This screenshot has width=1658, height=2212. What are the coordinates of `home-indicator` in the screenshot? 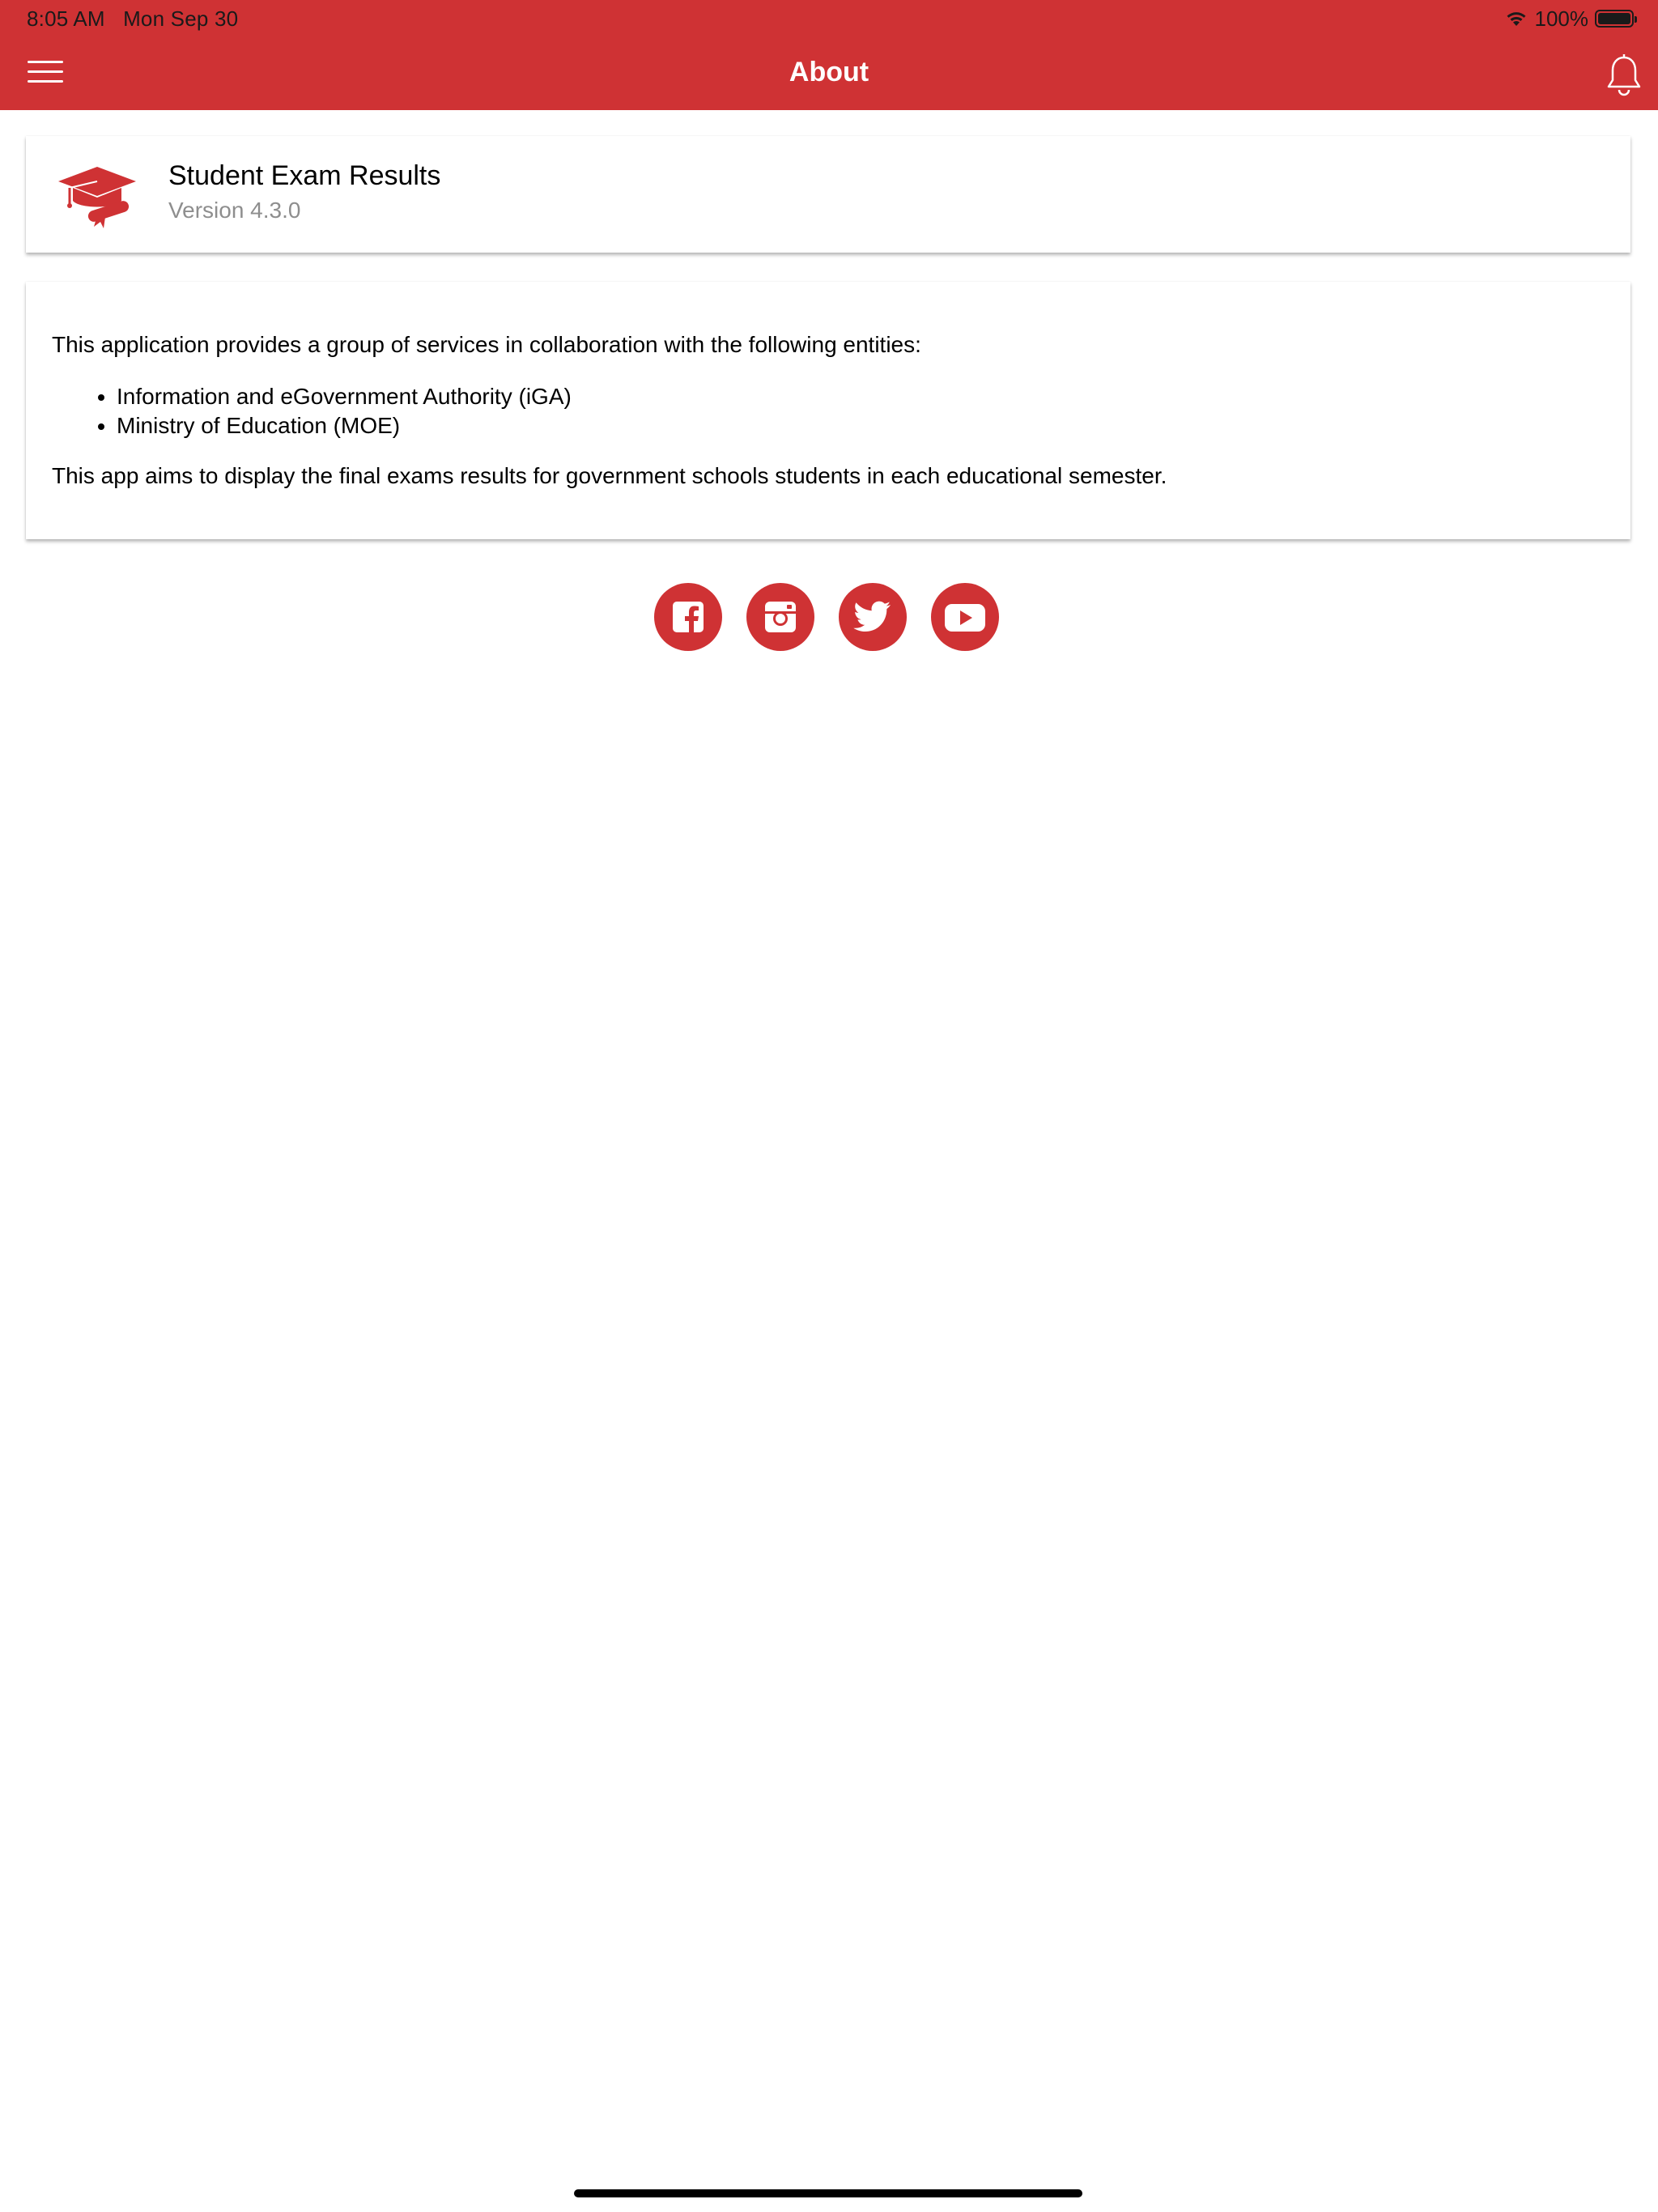 It's located at (828, 2193).